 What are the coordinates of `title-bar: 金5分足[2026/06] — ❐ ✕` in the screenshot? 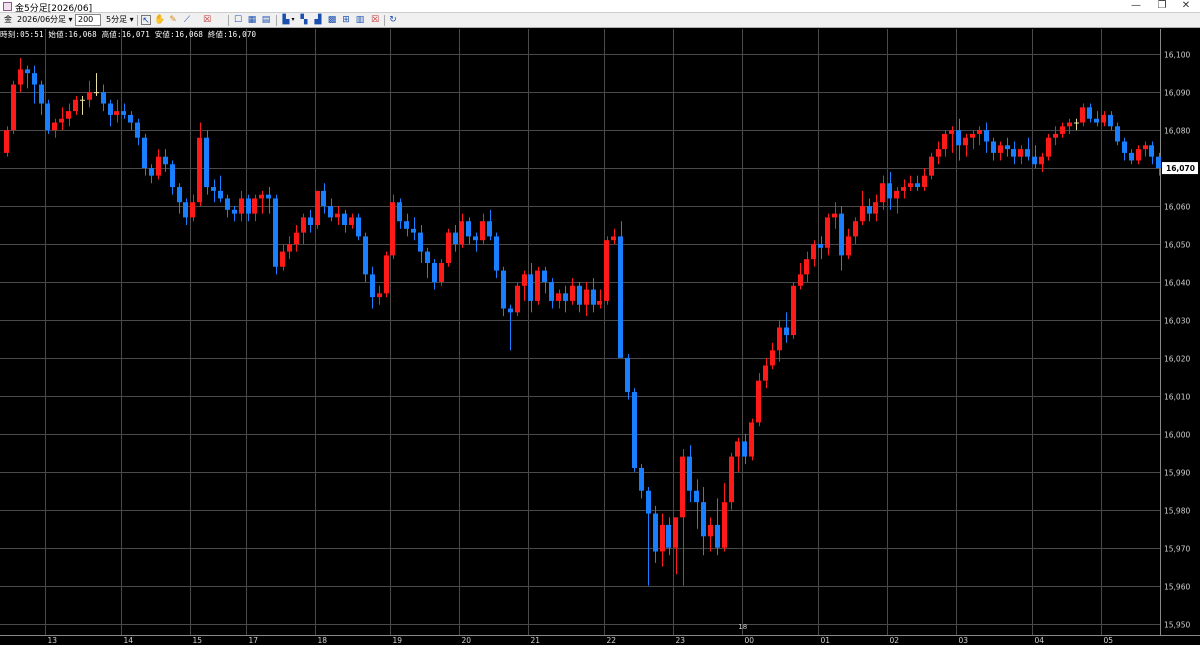 It's located at (600, 7).